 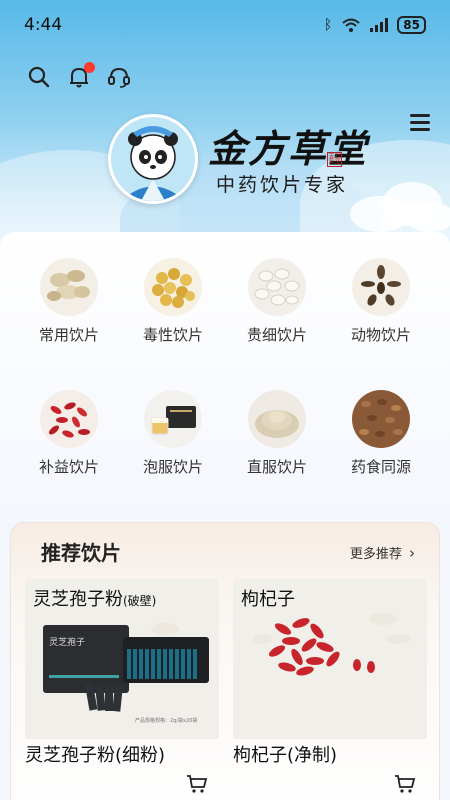 I want to click on menu-icon, so click(x=420, y=123).